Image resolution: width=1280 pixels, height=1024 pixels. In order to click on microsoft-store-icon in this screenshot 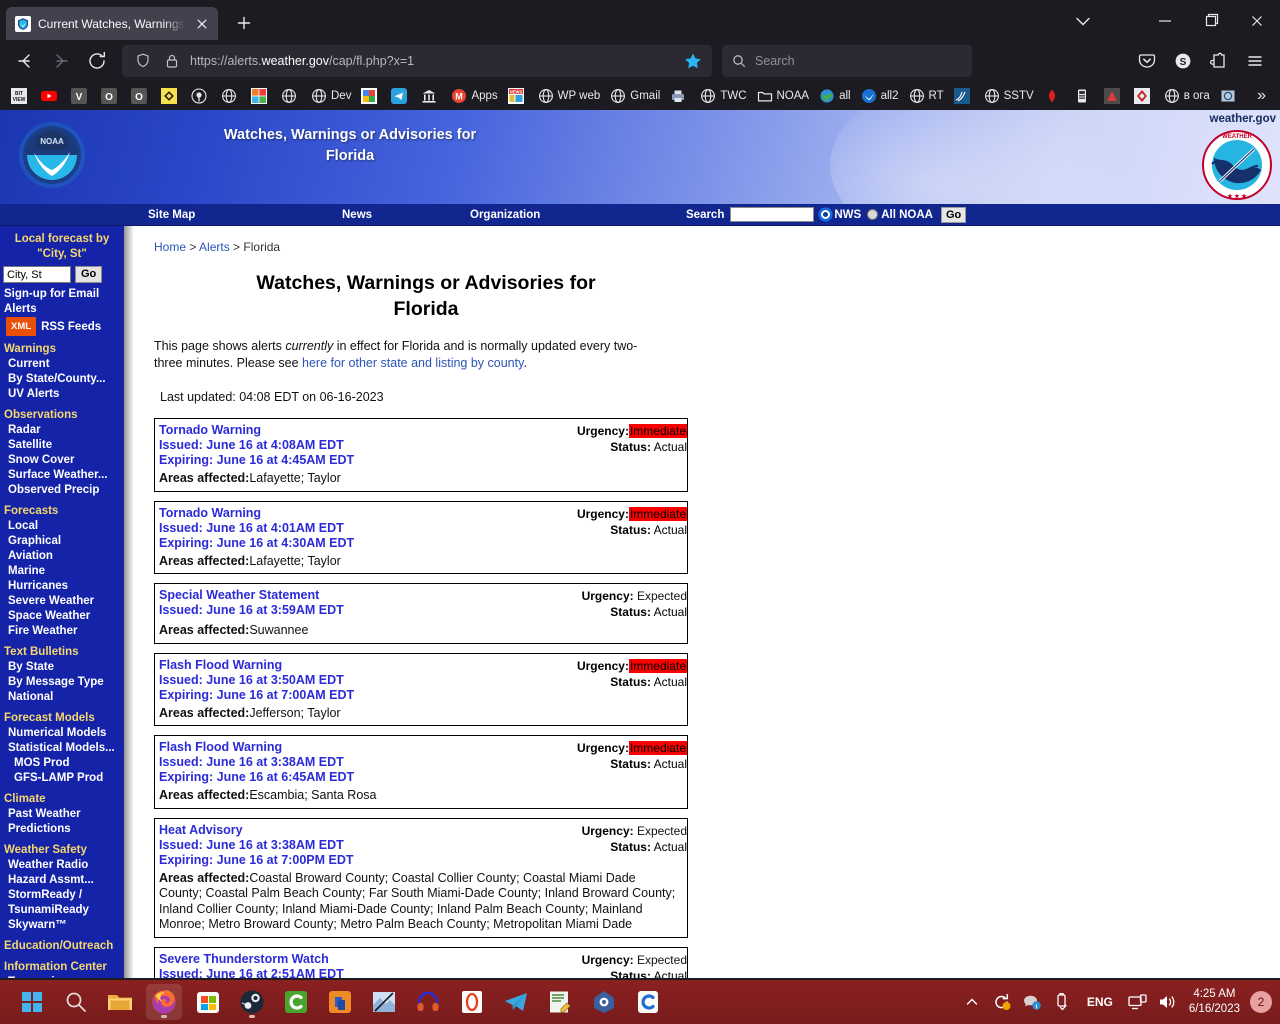, I will do `click(208, 1002)`.